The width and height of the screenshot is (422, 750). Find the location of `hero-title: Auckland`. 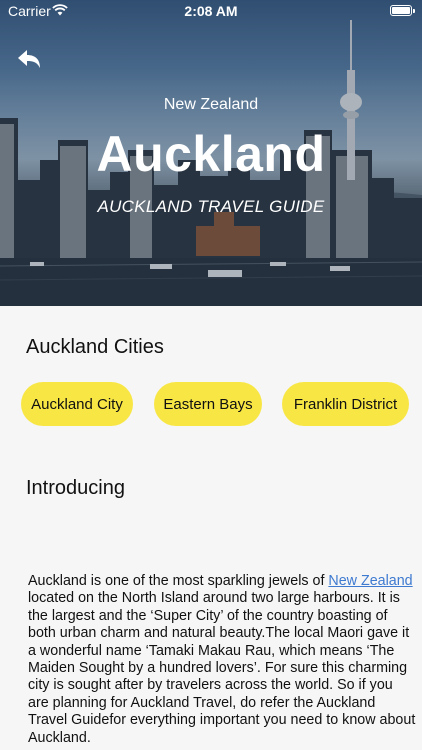

hero-title: Auckland is located at coordinates (211, 154).